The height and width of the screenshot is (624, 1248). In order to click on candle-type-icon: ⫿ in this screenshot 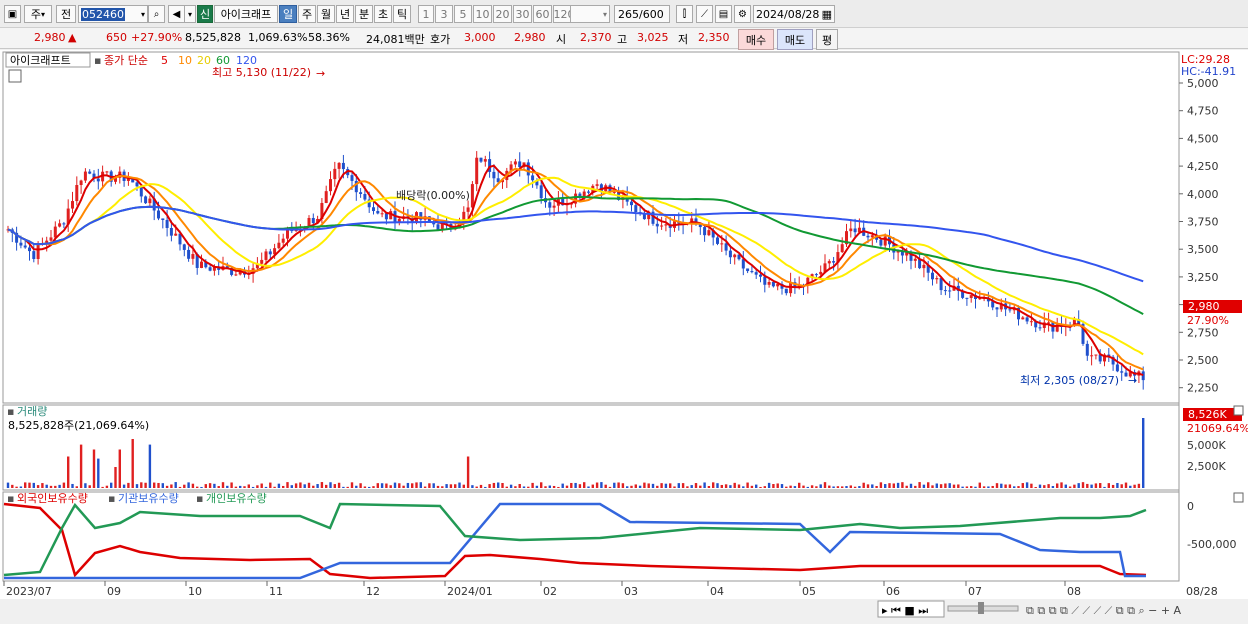, I will do `click(684, 14)`.